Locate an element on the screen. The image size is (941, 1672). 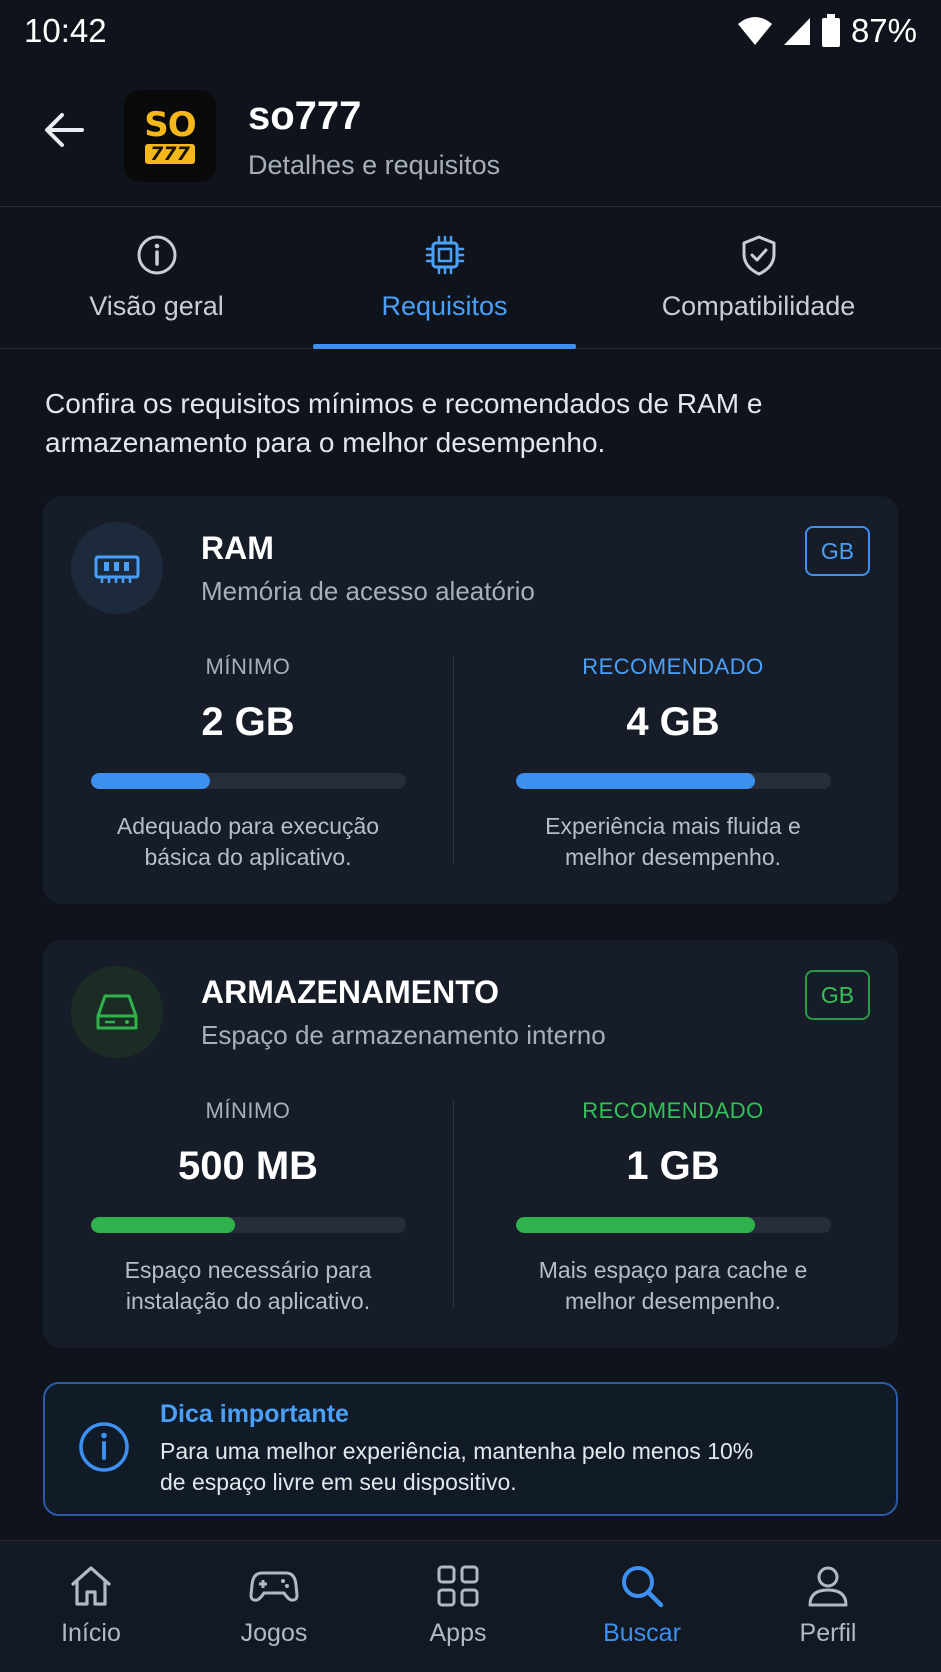
apps-grid-icon is located at coordinates (458, 1586).